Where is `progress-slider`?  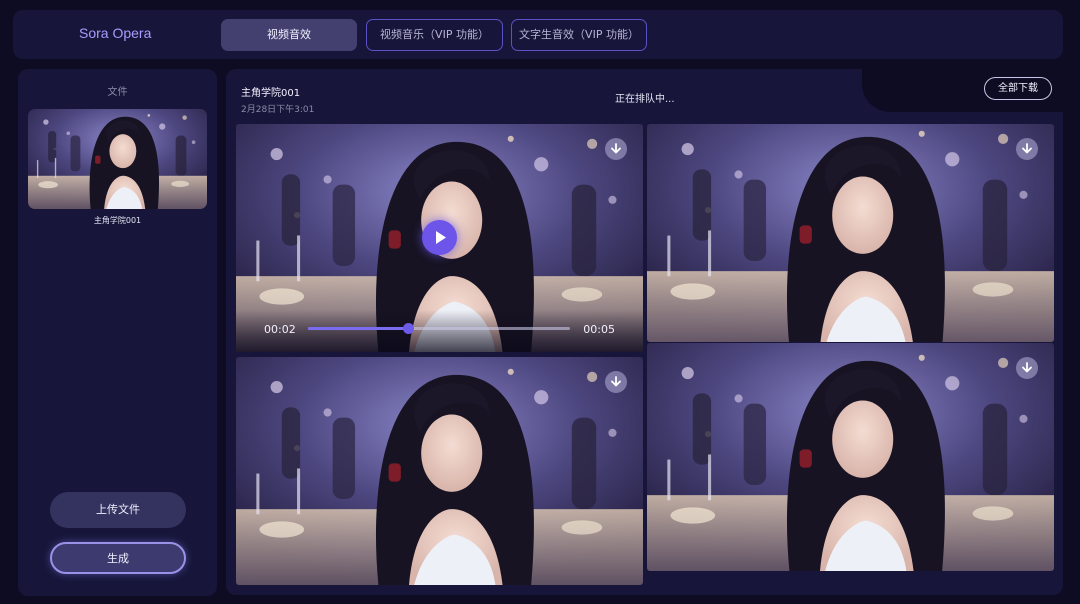
progress-slider is located at coordinates (439, 328).